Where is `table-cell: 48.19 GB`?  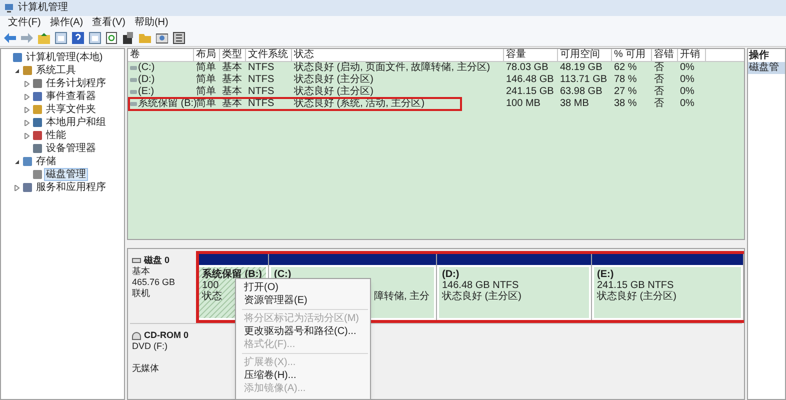
table-cell: 48.19 GB is located at coordinates (581, 68).